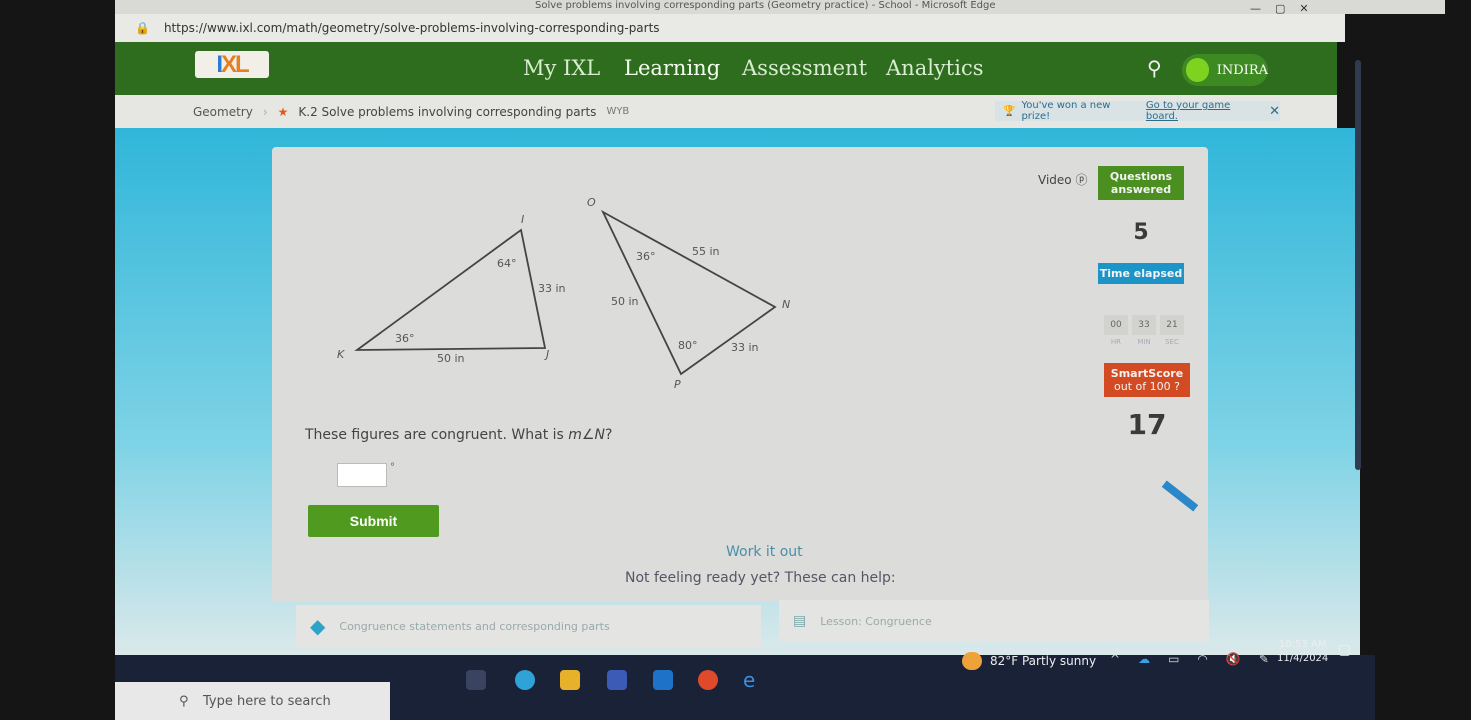 Image resolution: width=1471 pixels, height=720 pixels. I want to click on side-np-label: 33 in, so click(745, 347).